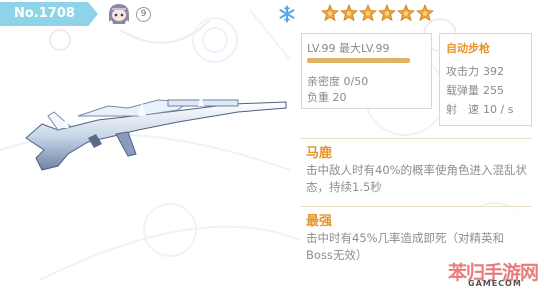 Image resolution: width=544 pixels, height=289 pixels. What do you see at coordinates (494, 273) in the screenshot?
I see `site-watermark: 苯归手游网 GAMECOM` at bounding box center [494, 273].